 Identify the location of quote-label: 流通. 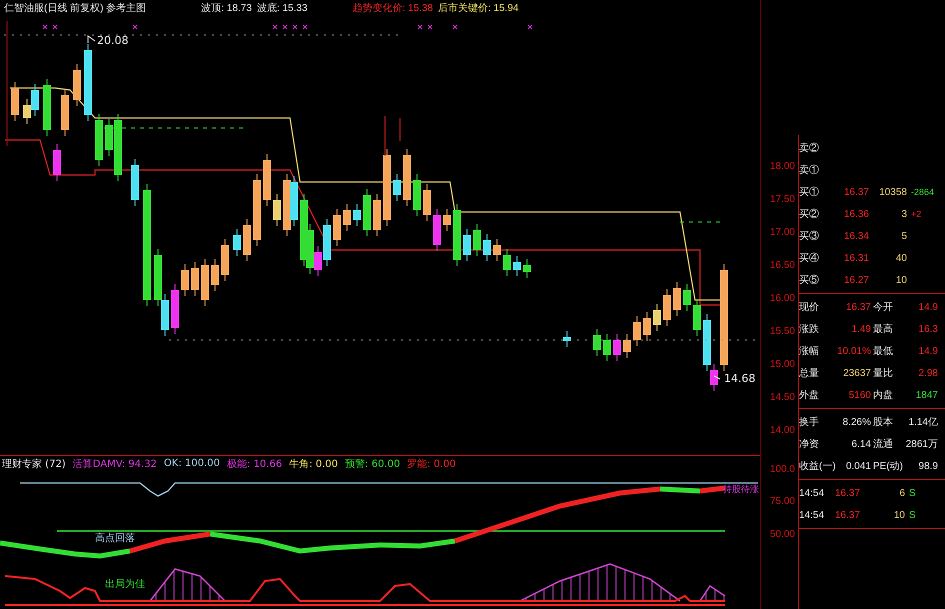
(883, 444).